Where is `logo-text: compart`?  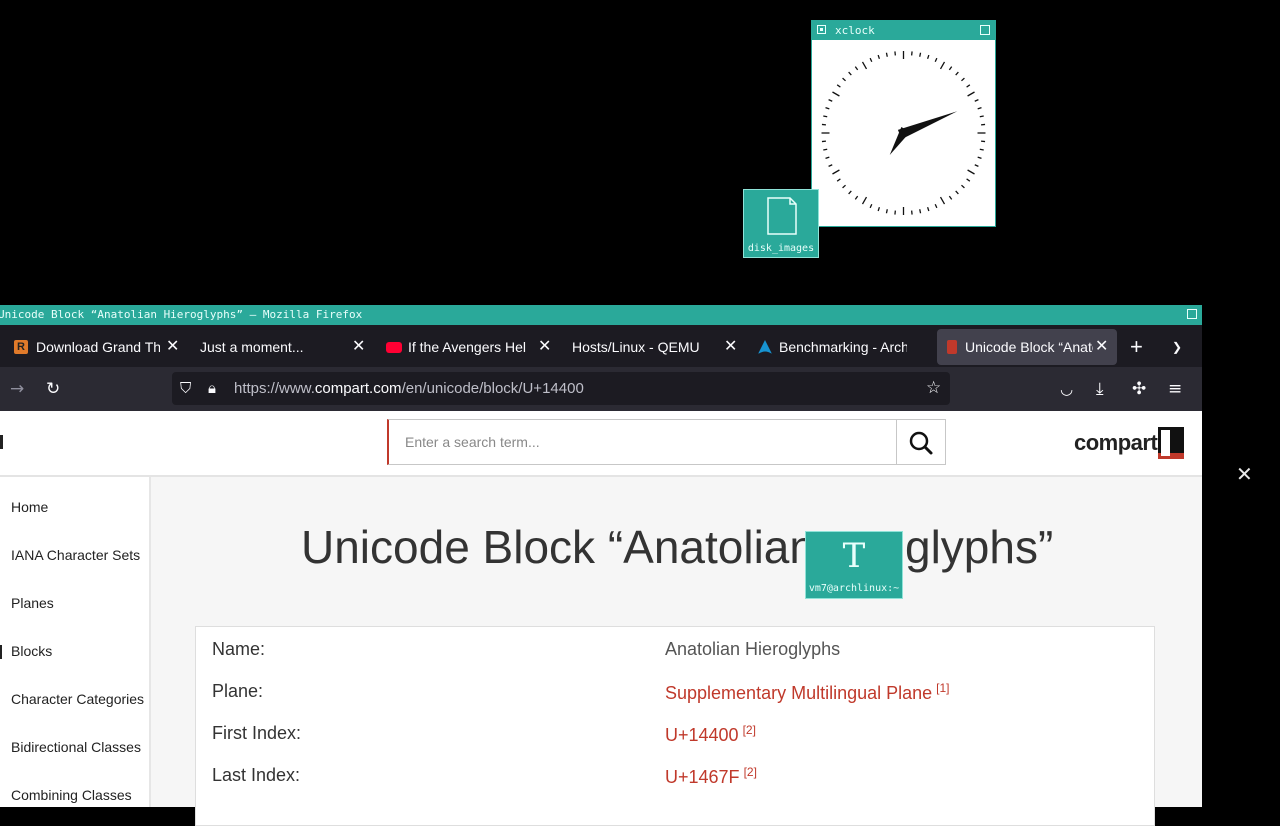 logo-text: compart is located at coordinates (1115, 442).